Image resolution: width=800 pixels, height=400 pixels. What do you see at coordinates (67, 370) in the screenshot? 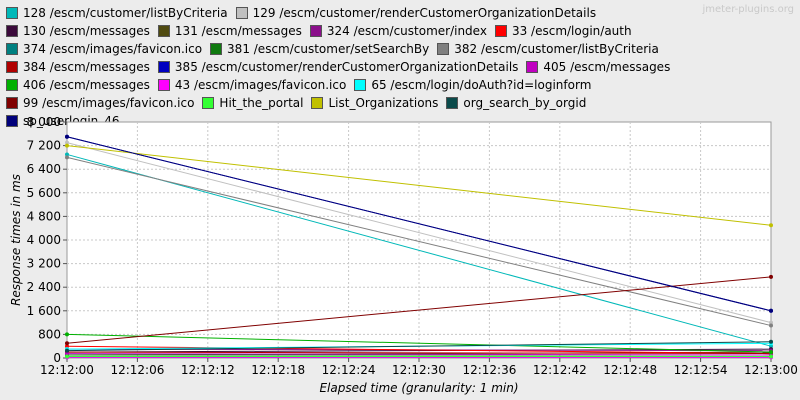
I see `x-tick-label: 12:12:00` at bounding box center [67, 370].